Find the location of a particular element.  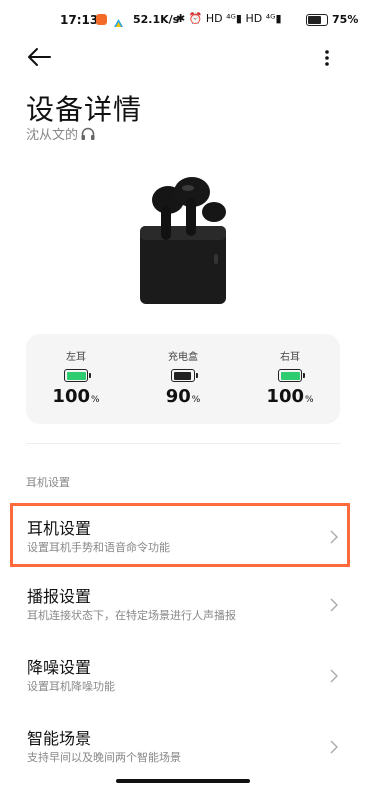

earphone-settings-item: 耳机设置 设置耳机手势和语音命令功能 is located at coordinates (180, 535).